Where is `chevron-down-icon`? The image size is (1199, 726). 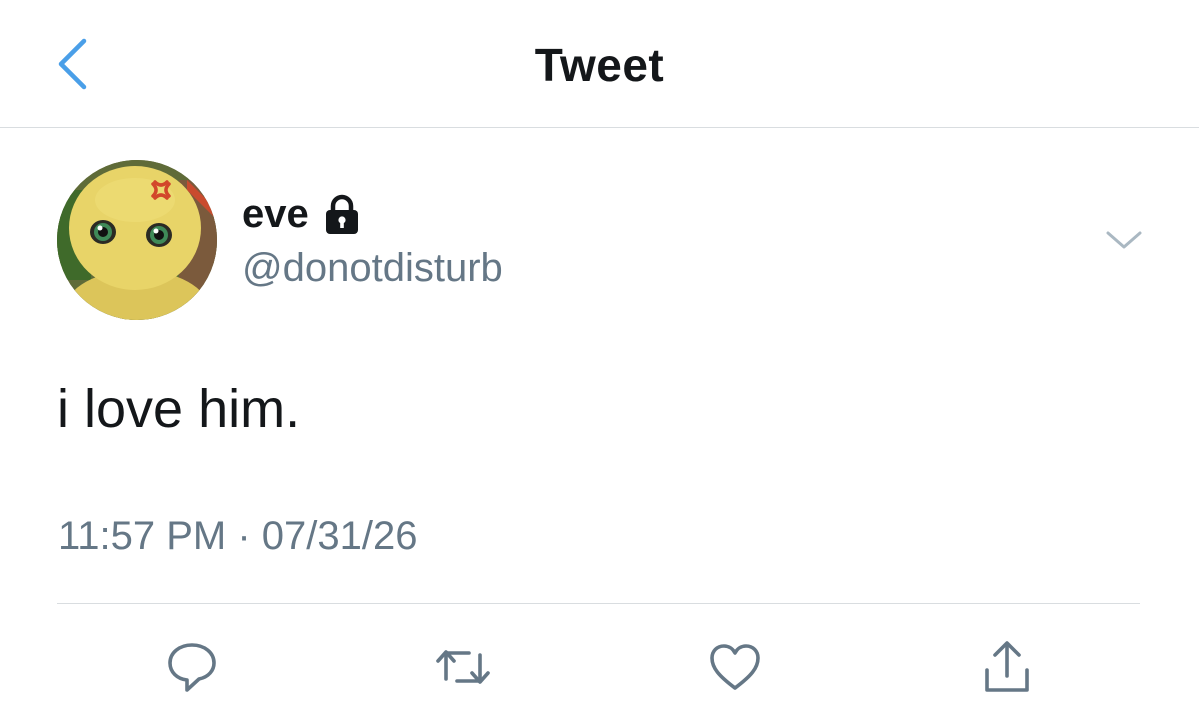
chevron-down-icon is located at coordinates (1124, 240).